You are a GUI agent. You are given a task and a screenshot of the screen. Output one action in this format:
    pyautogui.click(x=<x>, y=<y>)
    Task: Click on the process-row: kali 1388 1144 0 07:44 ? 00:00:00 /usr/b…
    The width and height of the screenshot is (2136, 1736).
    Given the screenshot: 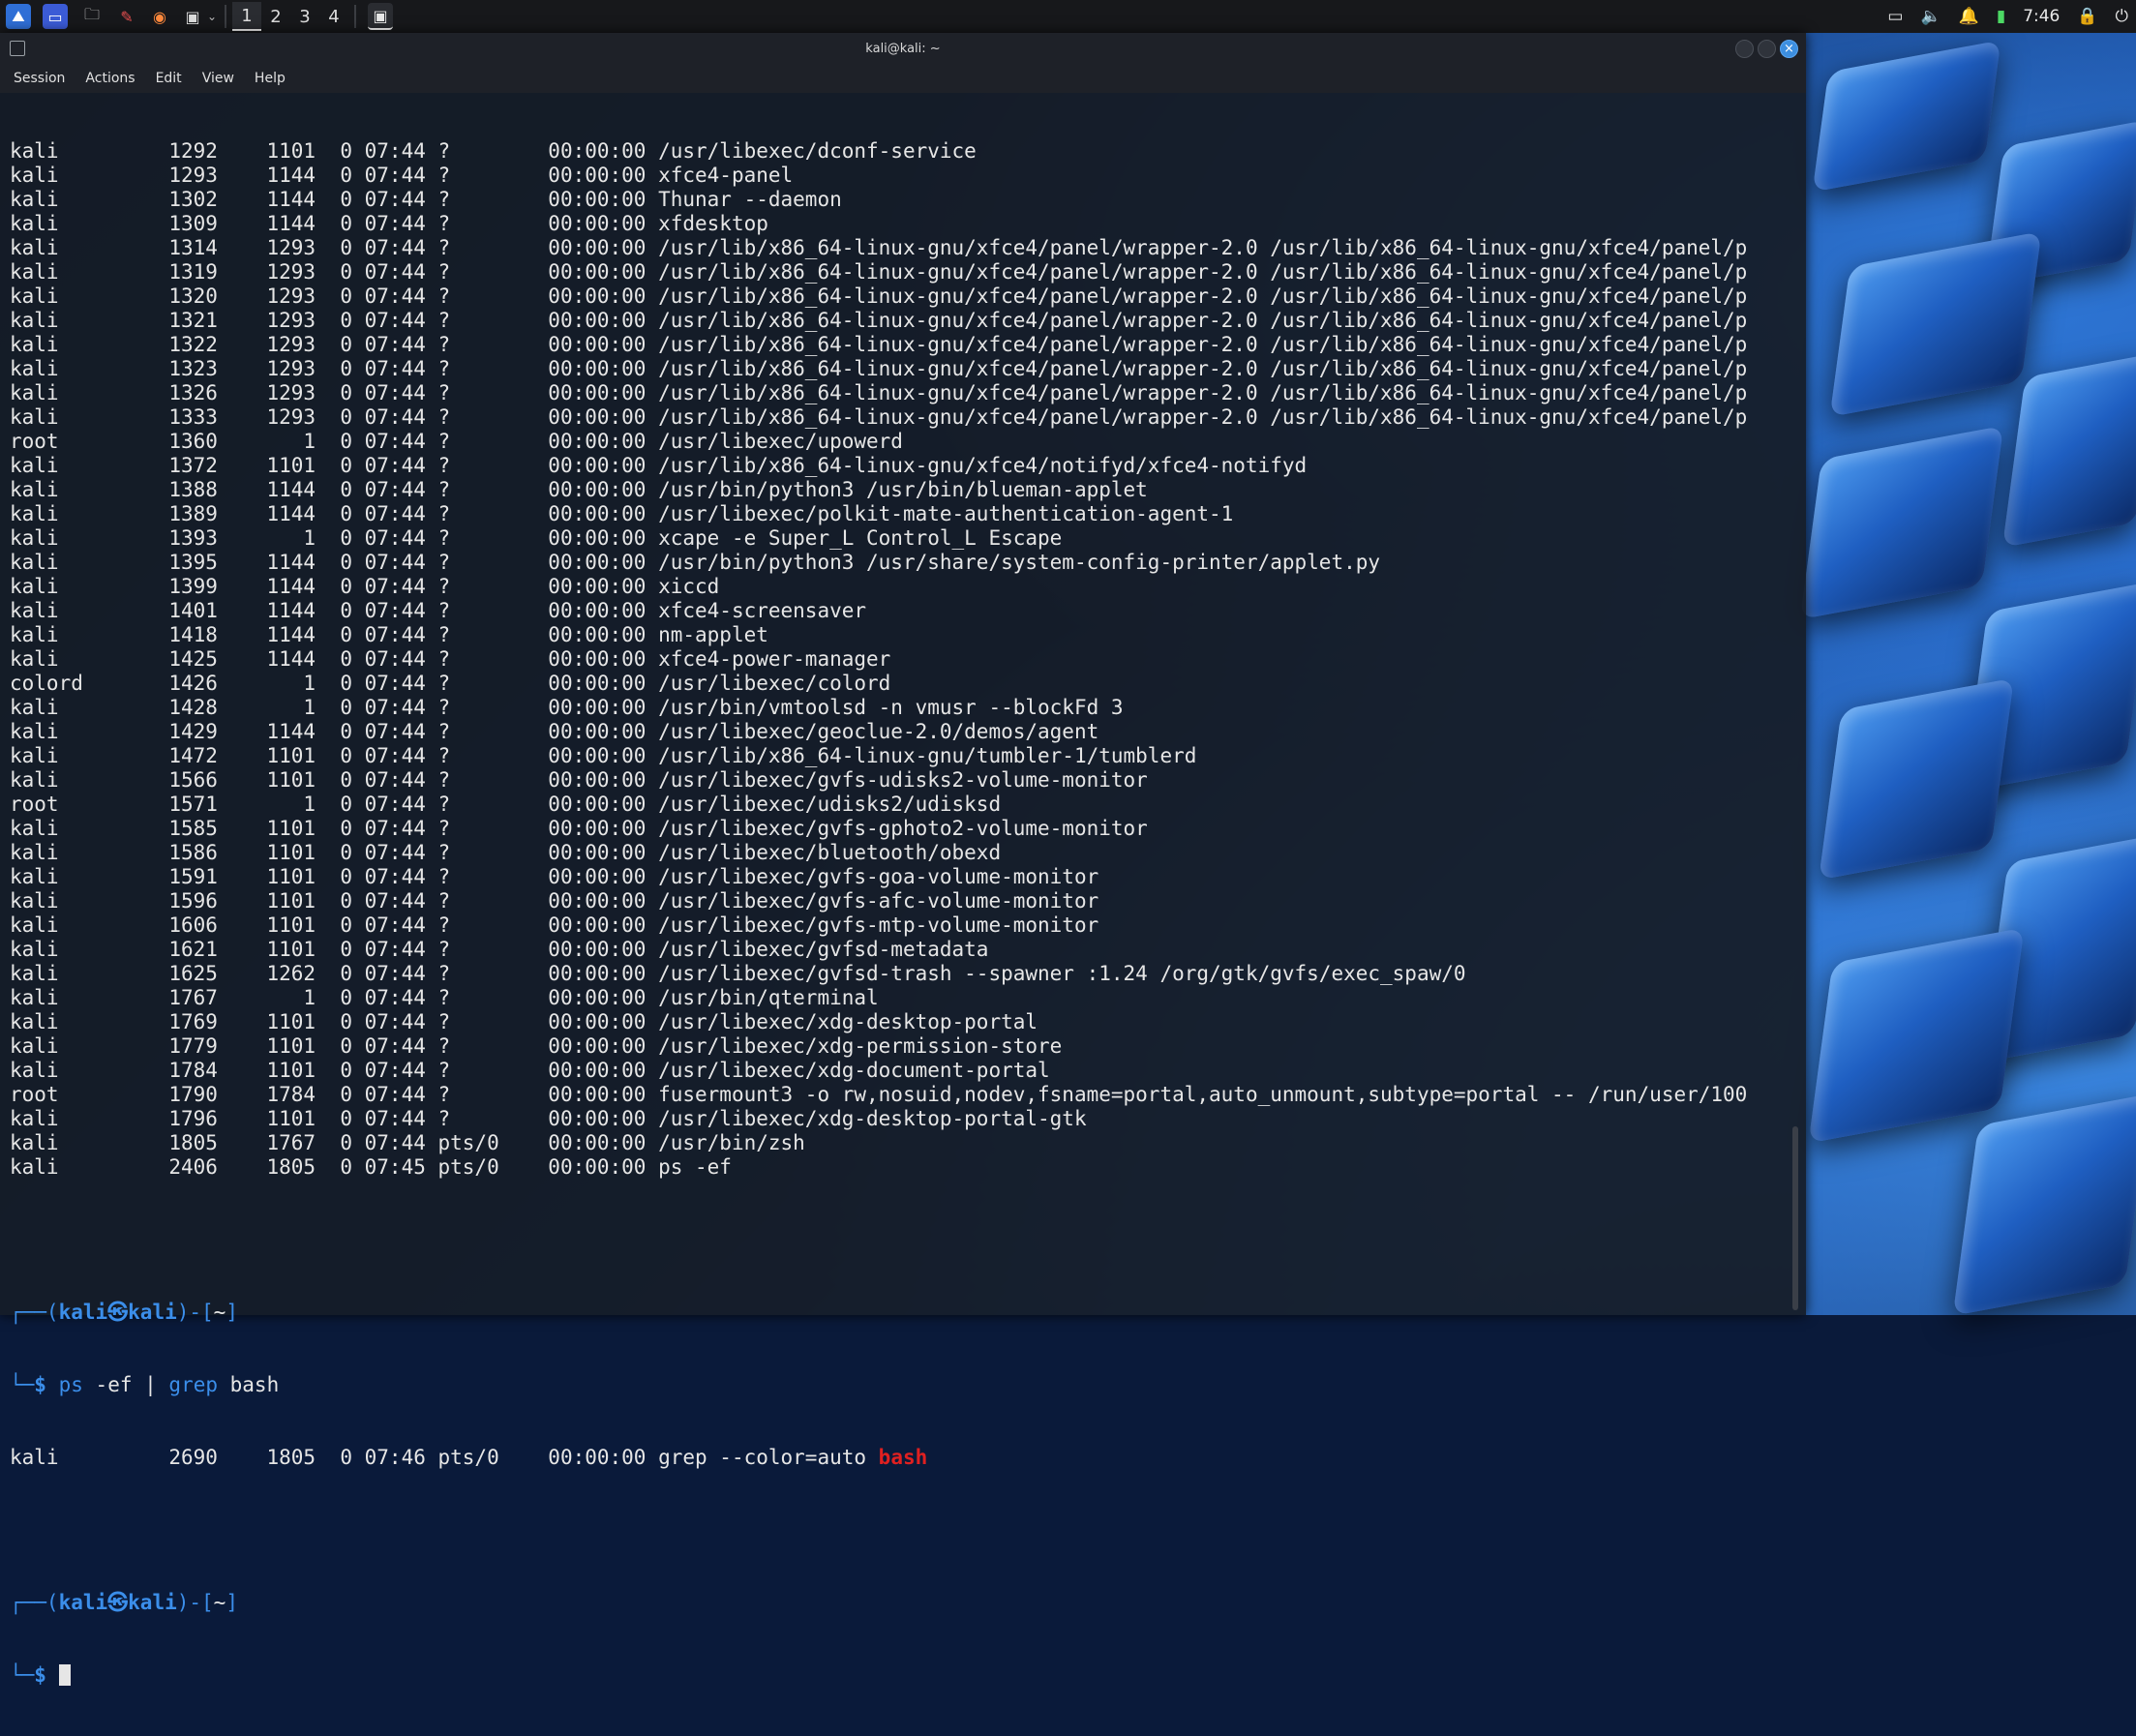 What is the action you would take?
    pyautogui.click(x=579, y=489)
    